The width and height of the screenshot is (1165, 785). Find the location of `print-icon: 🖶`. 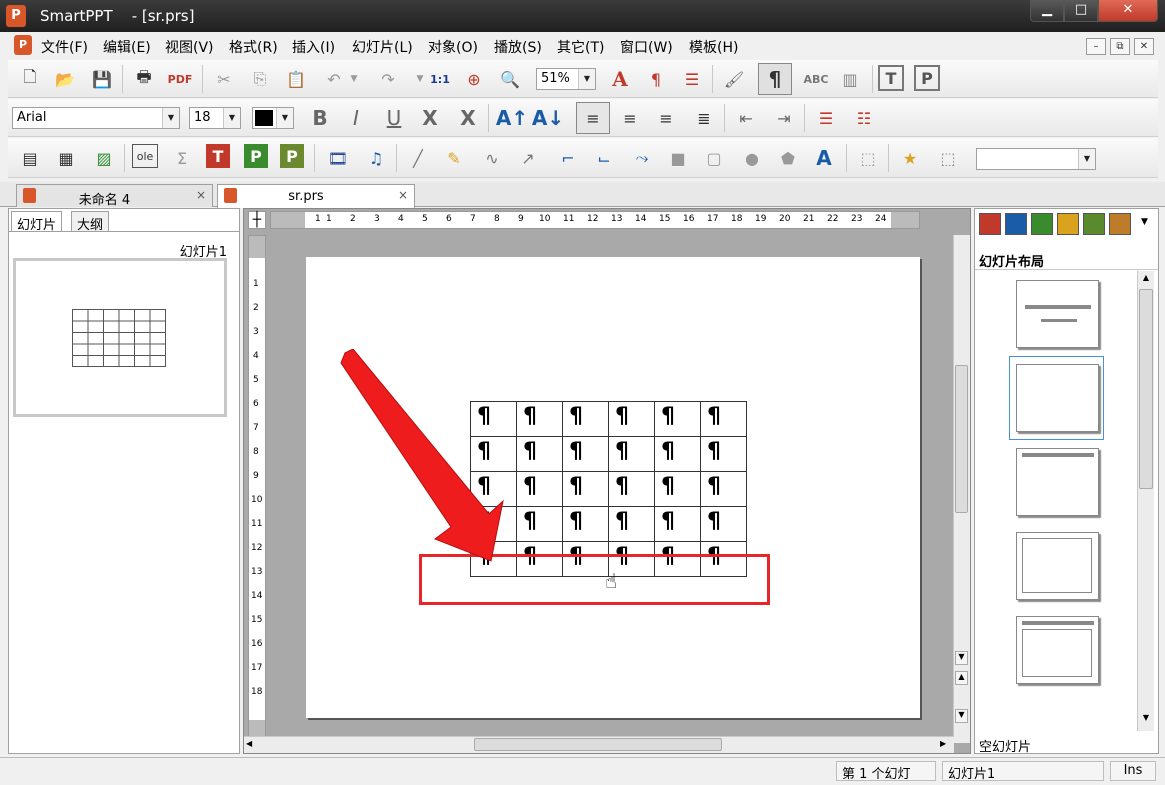

print-icon: 🖶 is located at coordinates (144, 79).